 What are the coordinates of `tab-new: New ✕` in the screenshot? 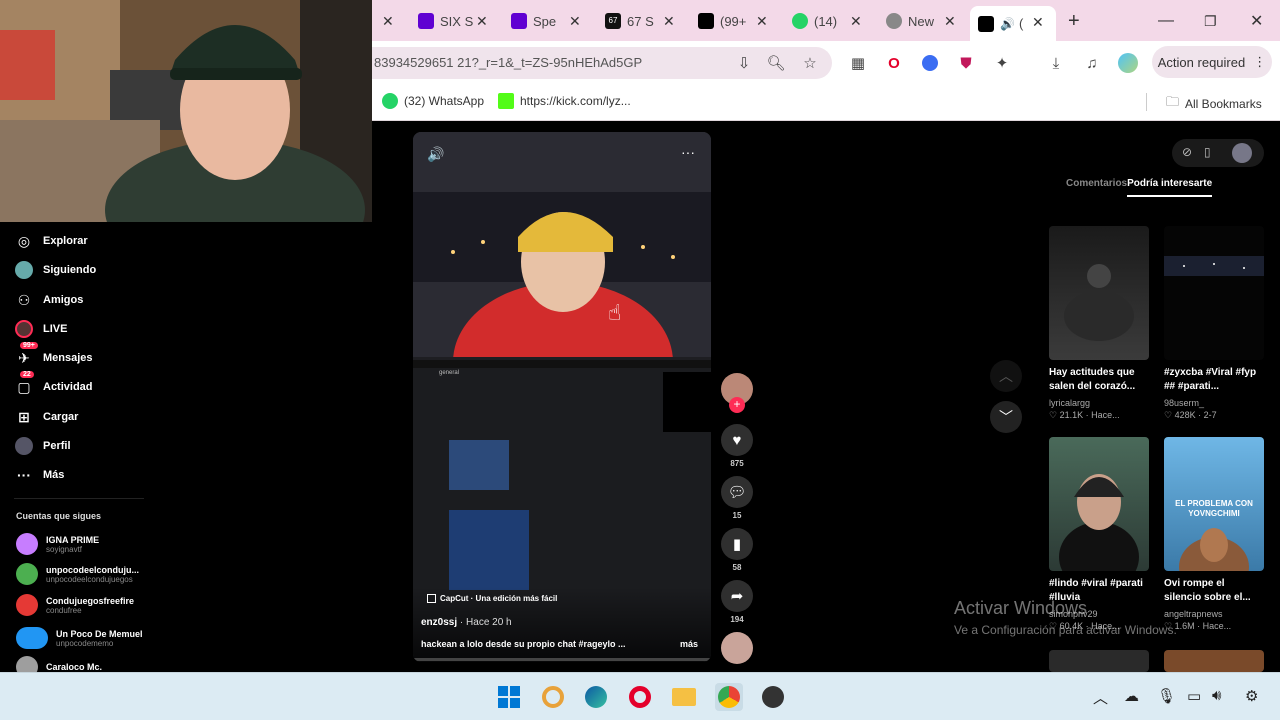 It's located at (926, 21).